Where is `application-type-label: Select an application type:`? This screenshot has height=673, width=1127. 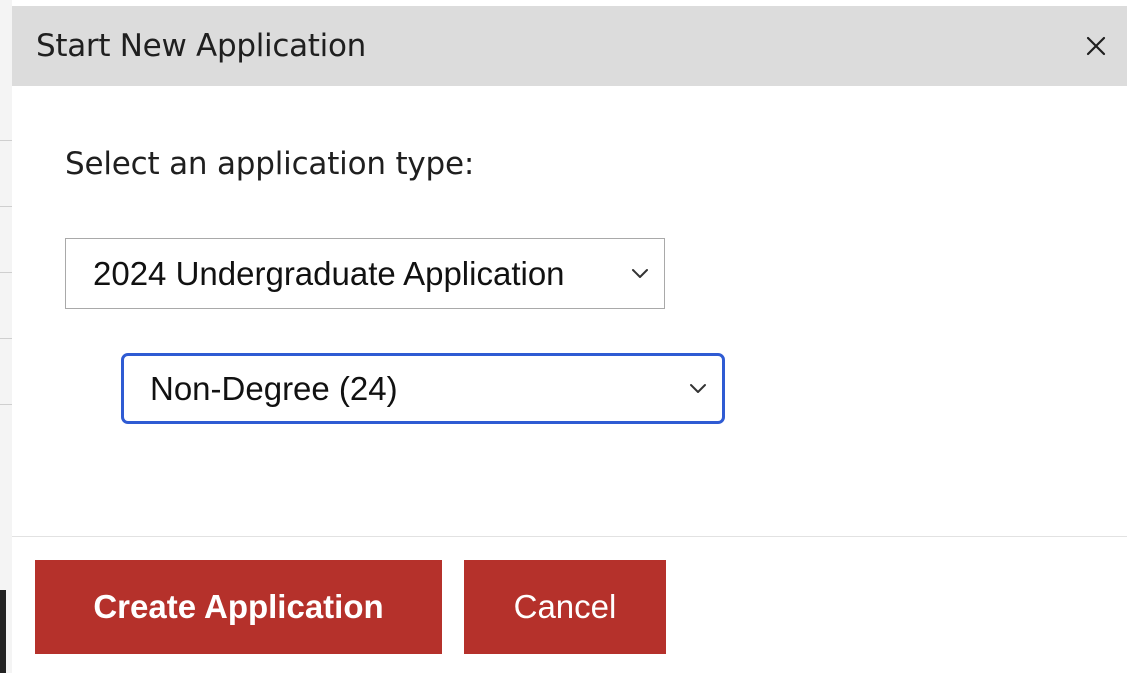
application-type-label: Select an application type: is located at coordinates (270, 164).